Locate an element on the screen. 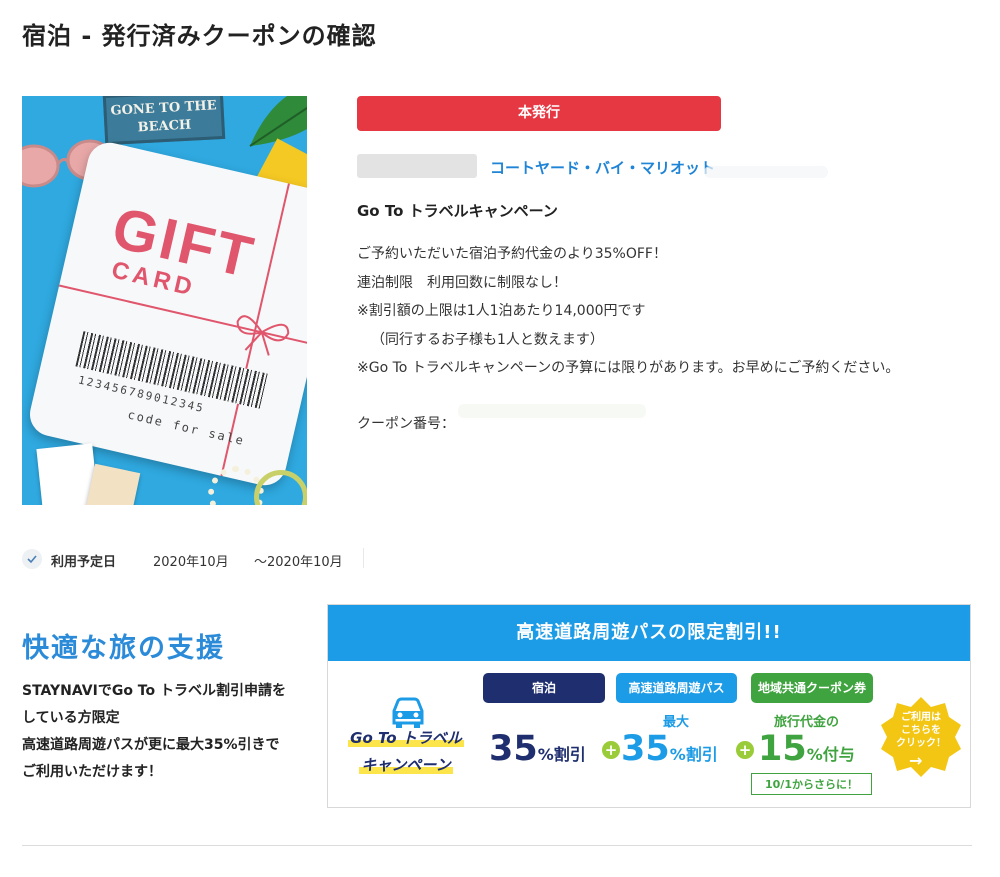 This screenshot has height=877, width=1000. section-divider is located at coordinates (497, 845).